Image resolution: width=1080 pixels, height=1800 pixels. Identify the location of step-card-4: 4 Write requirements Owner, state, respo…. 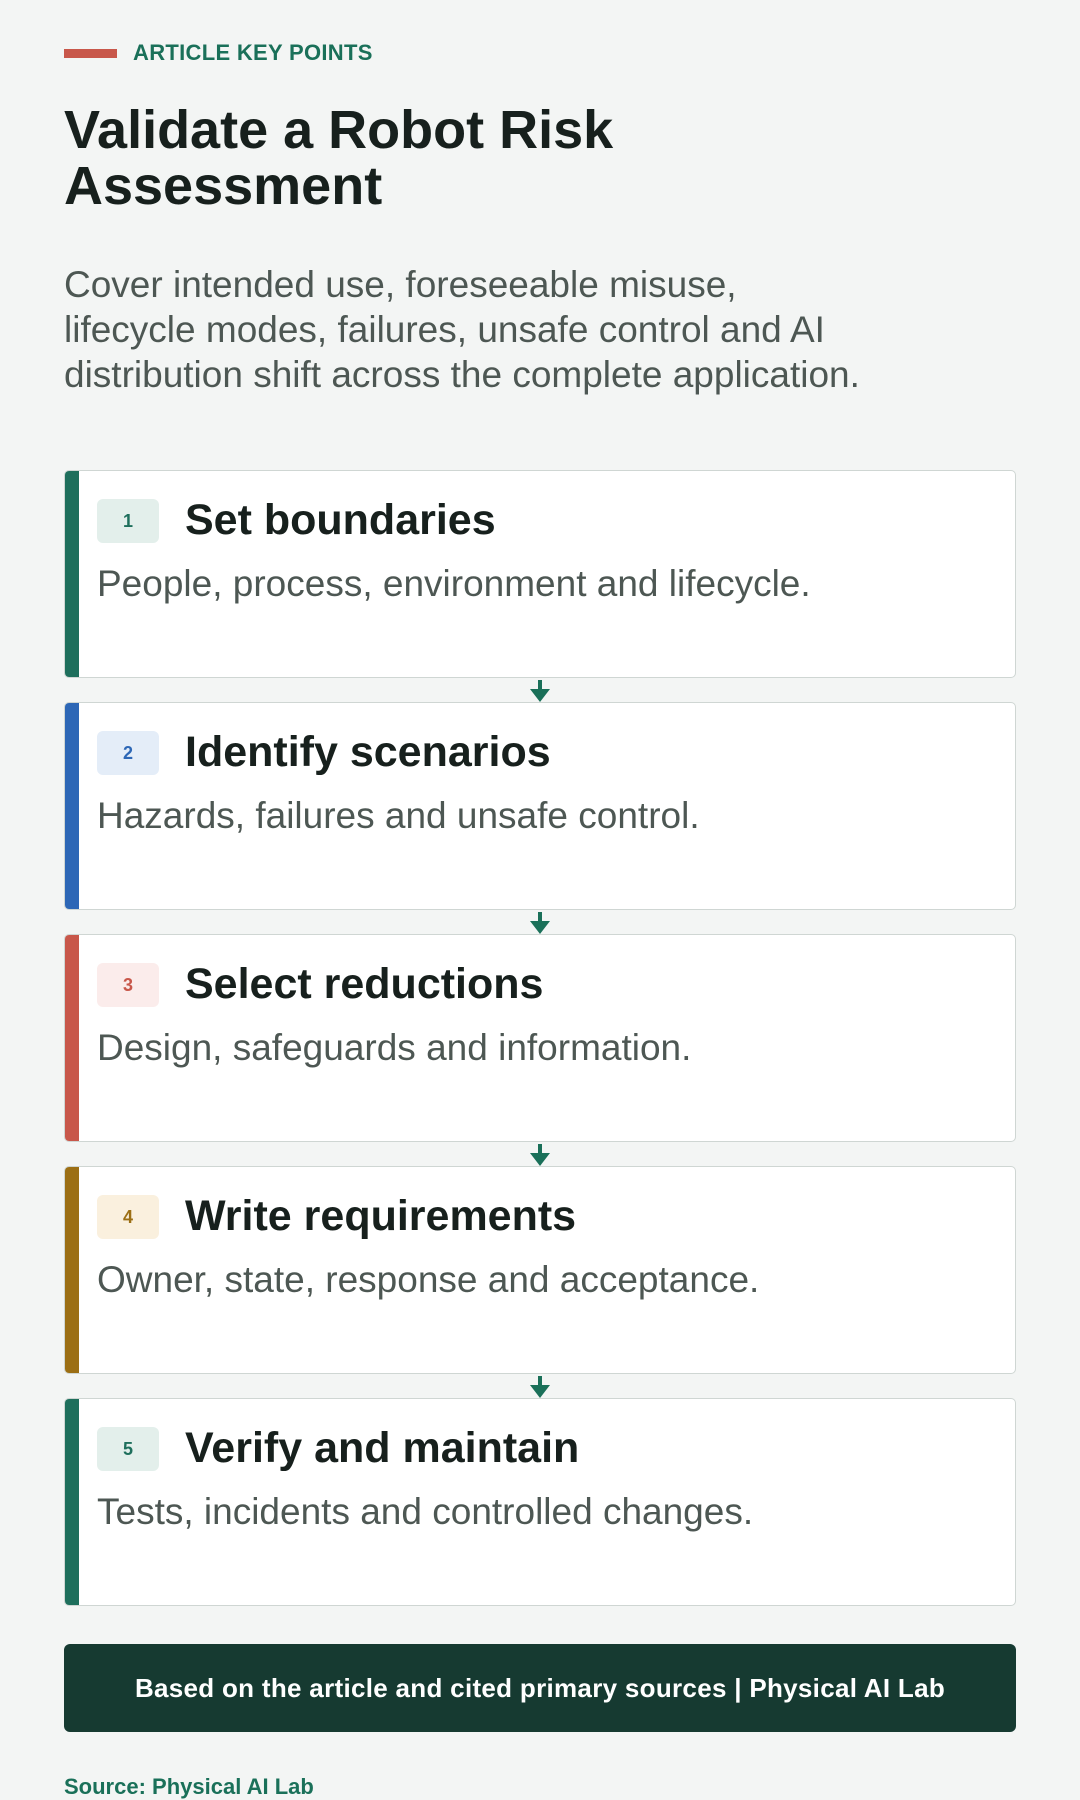
(540, 1270).